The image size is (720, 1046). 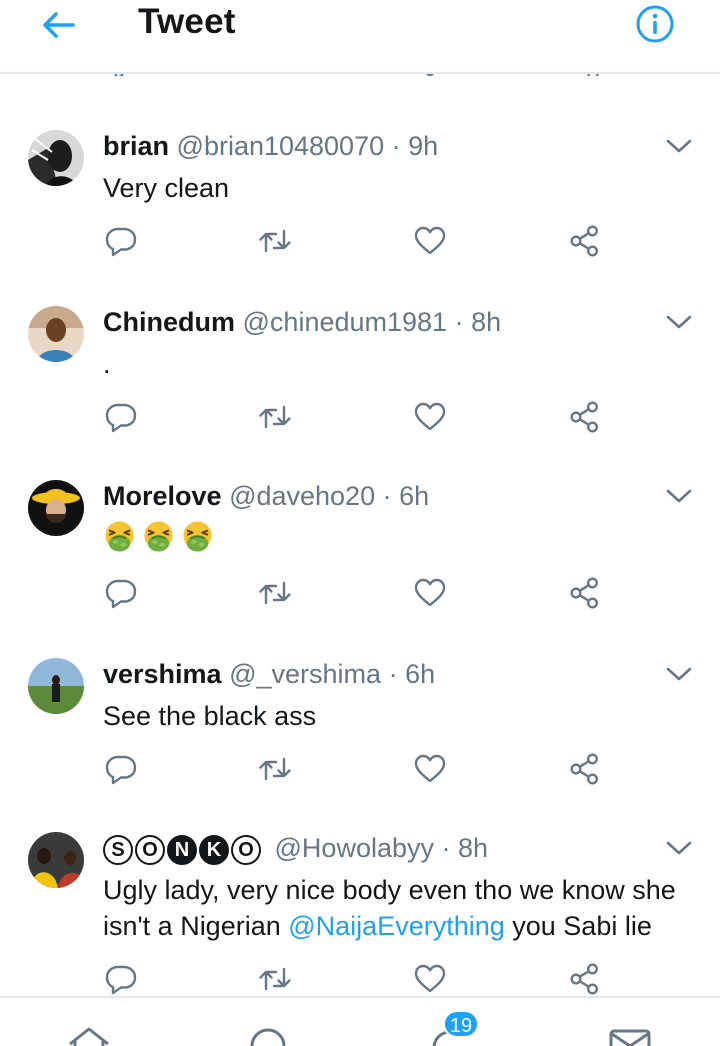 I want to click on mention-link: @NaijaEverything, so click(x=396, y=926).